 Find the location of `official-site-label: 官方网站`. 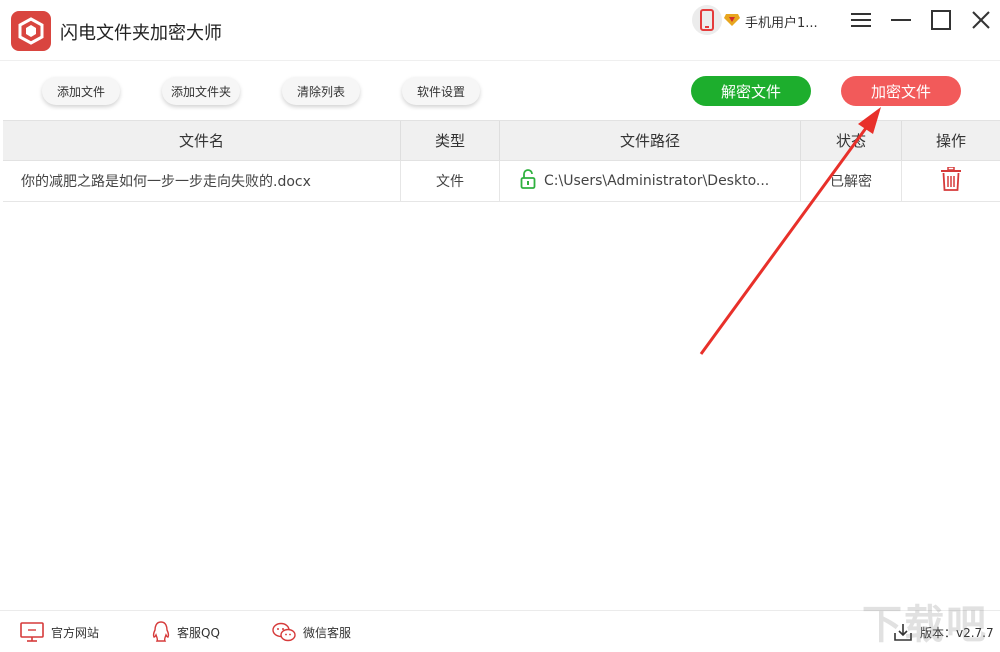

official-site-label: 官方网站 is located at coordinates (75, 632).